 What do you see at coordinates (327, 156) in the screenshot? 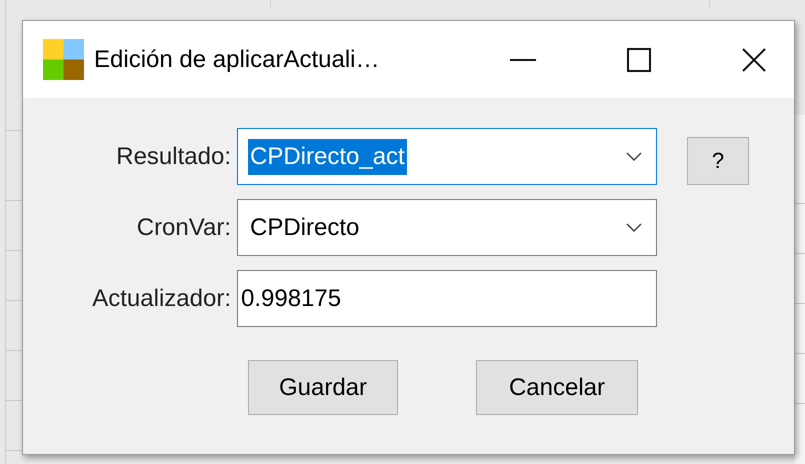
I see `field-value: CPDirecto_act` at bounding box center [327, 156].